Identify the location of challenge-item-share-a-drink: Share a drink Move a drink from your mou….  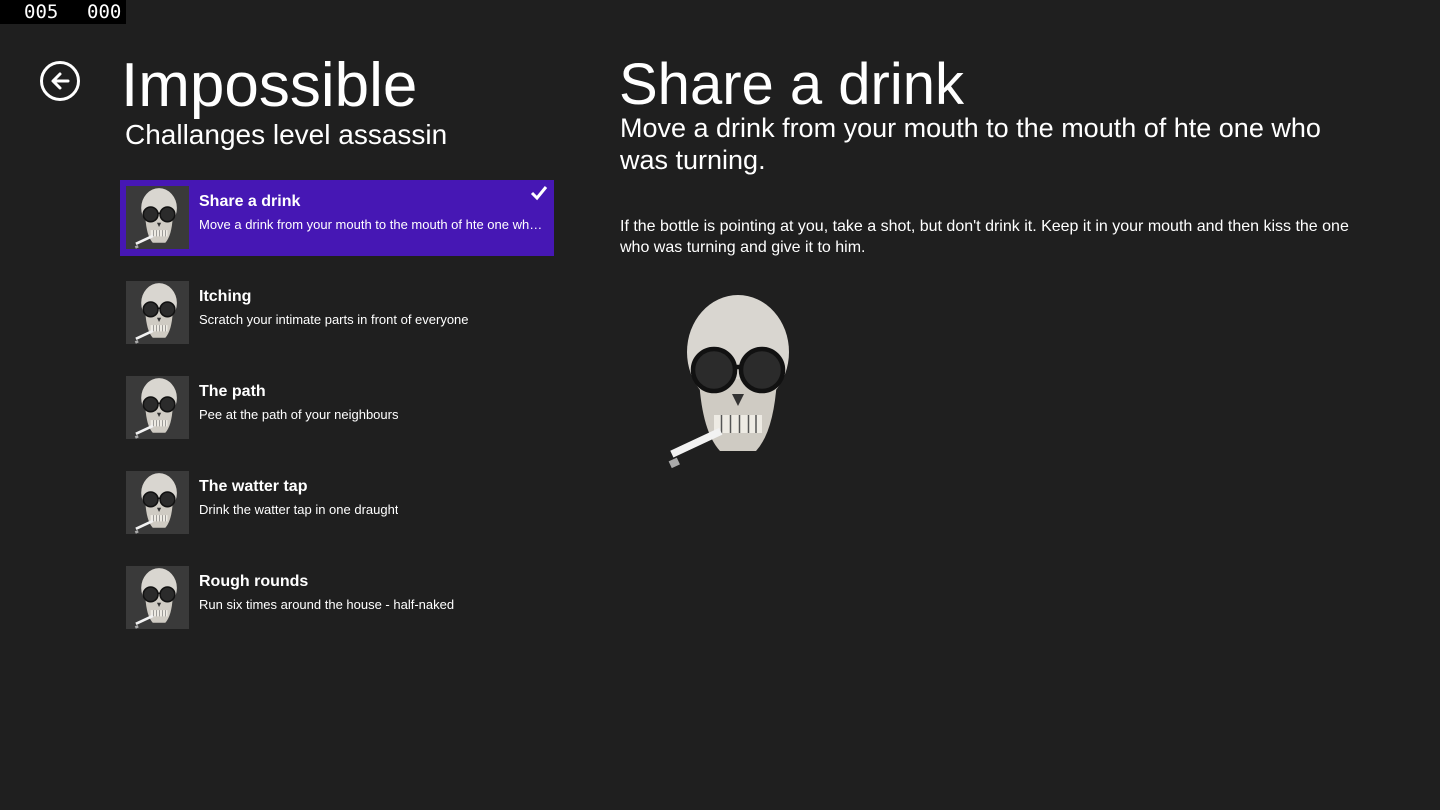
(337, 218).